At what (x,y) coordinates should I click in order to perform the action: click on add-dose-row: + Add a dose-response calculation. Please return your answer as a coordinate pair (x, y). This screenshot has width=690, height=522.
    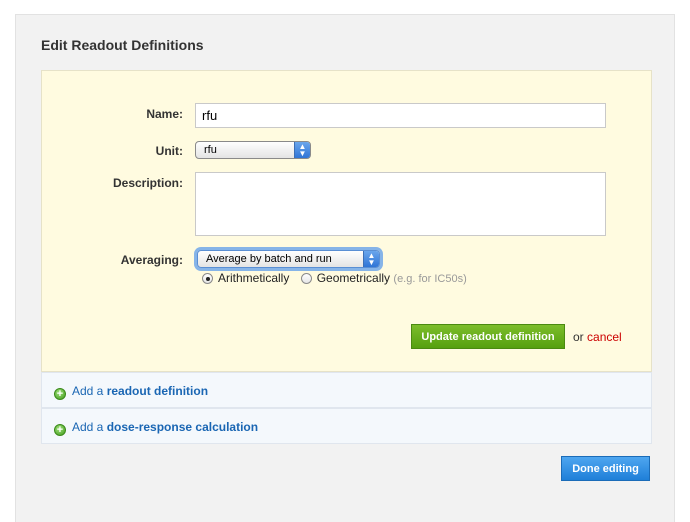
    Looking at the image, I should click on (346, 426).